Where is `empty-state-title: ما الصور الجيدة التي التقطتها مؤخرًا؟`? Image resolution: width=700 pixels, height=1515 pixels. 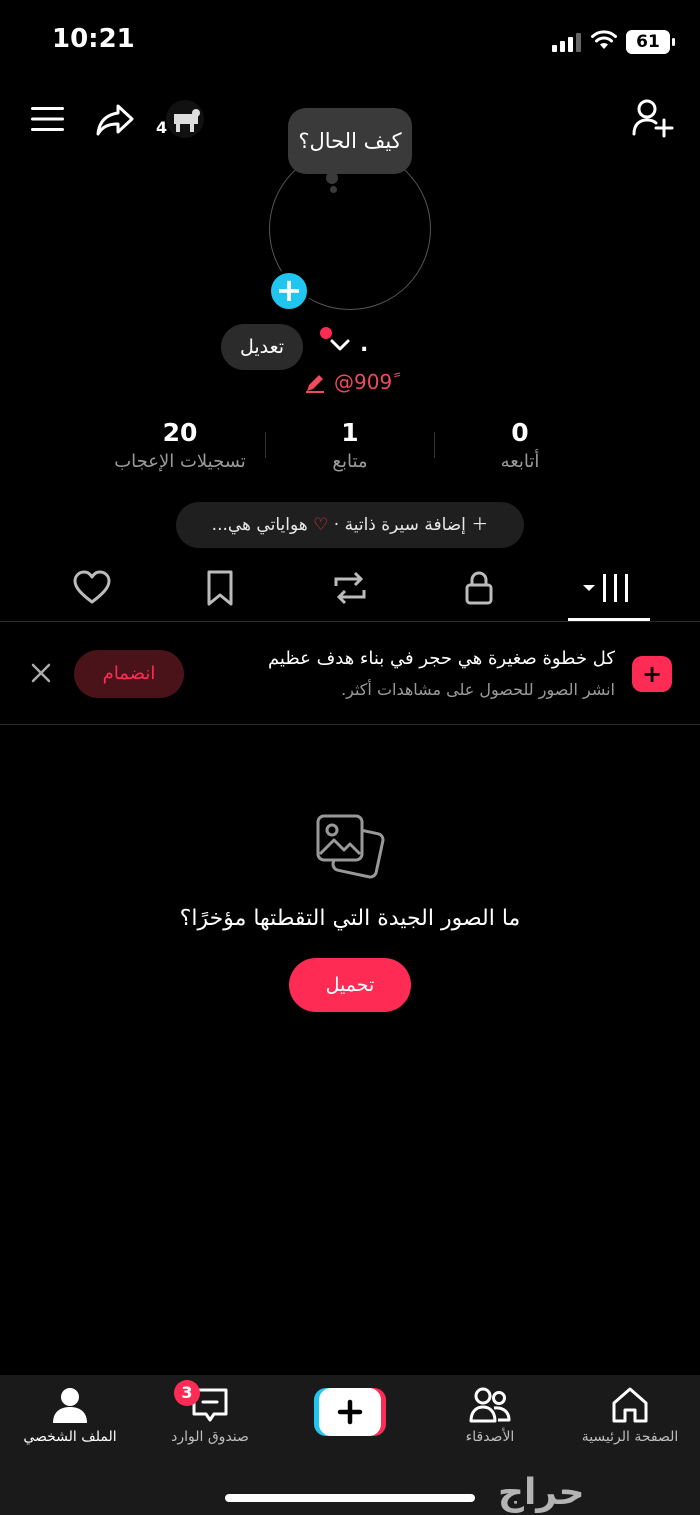 empty-state-title: ما الصور الجيدة التي التقطتها مؤخرًا؟ is located at coordinates (350, 918).